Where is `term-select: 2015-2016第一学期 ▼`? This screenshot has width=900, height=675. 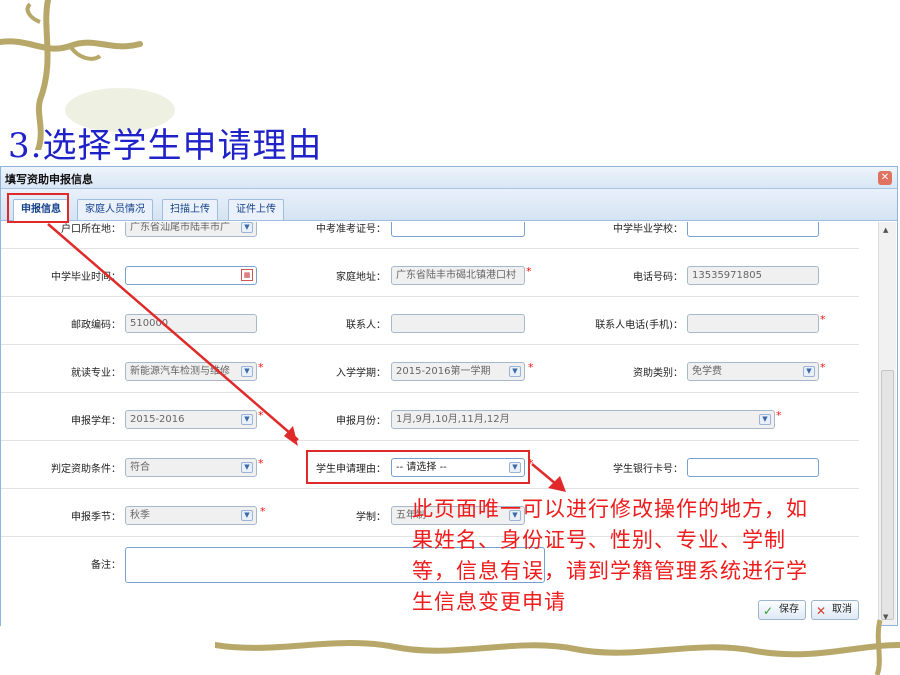 term-select: 2015-2016第一学期 ▼ is located at coordinates (458, 371).